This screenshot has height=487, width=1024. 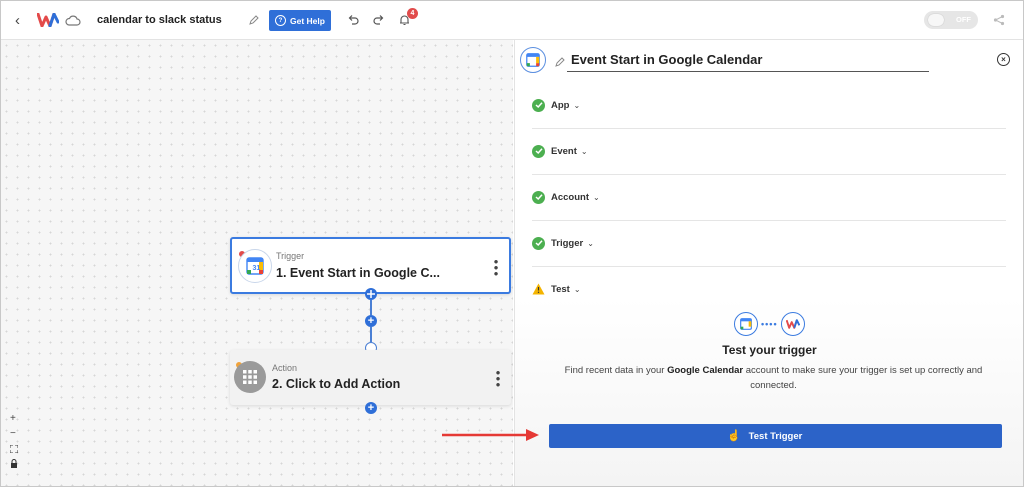 What do you see at coordinates (748, 71) in the screenshot?
I see `title-underline` at bounding box center [748, 71].